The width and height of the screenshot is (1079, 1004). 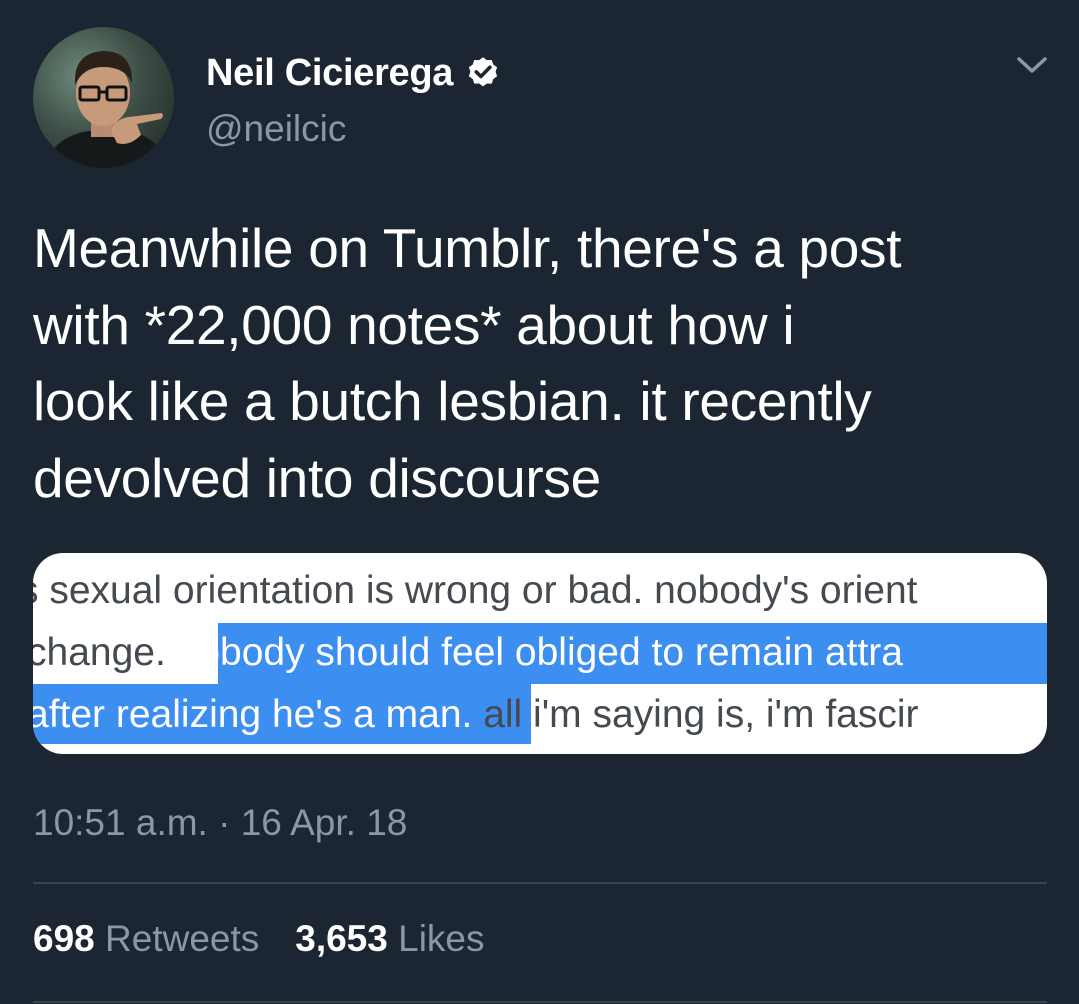 What do you see at coordinates (276, 129) in the screenshot?
I see `author-handle: @neilcic` at bounding box center [276, 129].